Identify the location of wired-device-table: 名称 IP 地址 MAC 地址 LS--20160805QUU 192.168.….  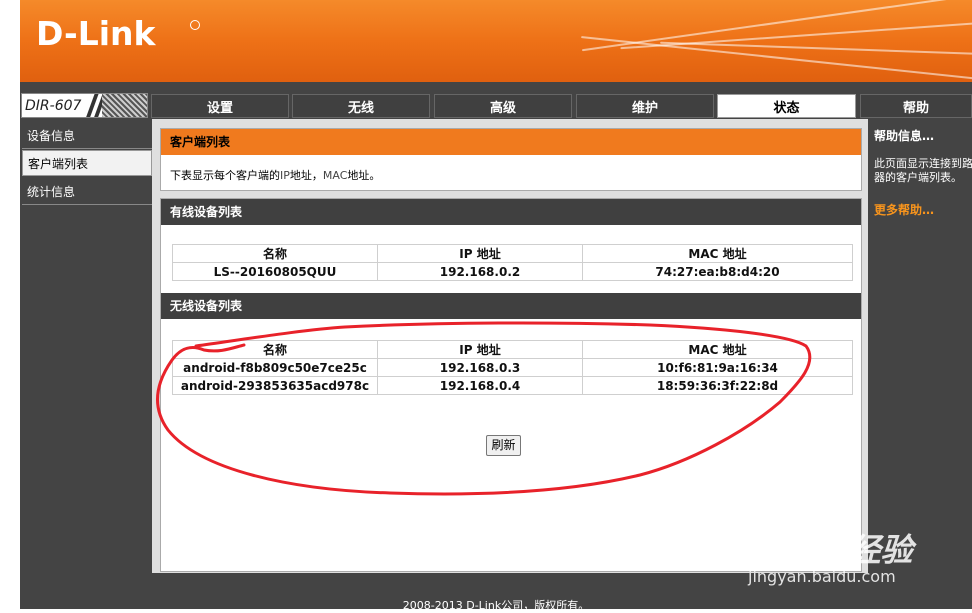
(512, 262).